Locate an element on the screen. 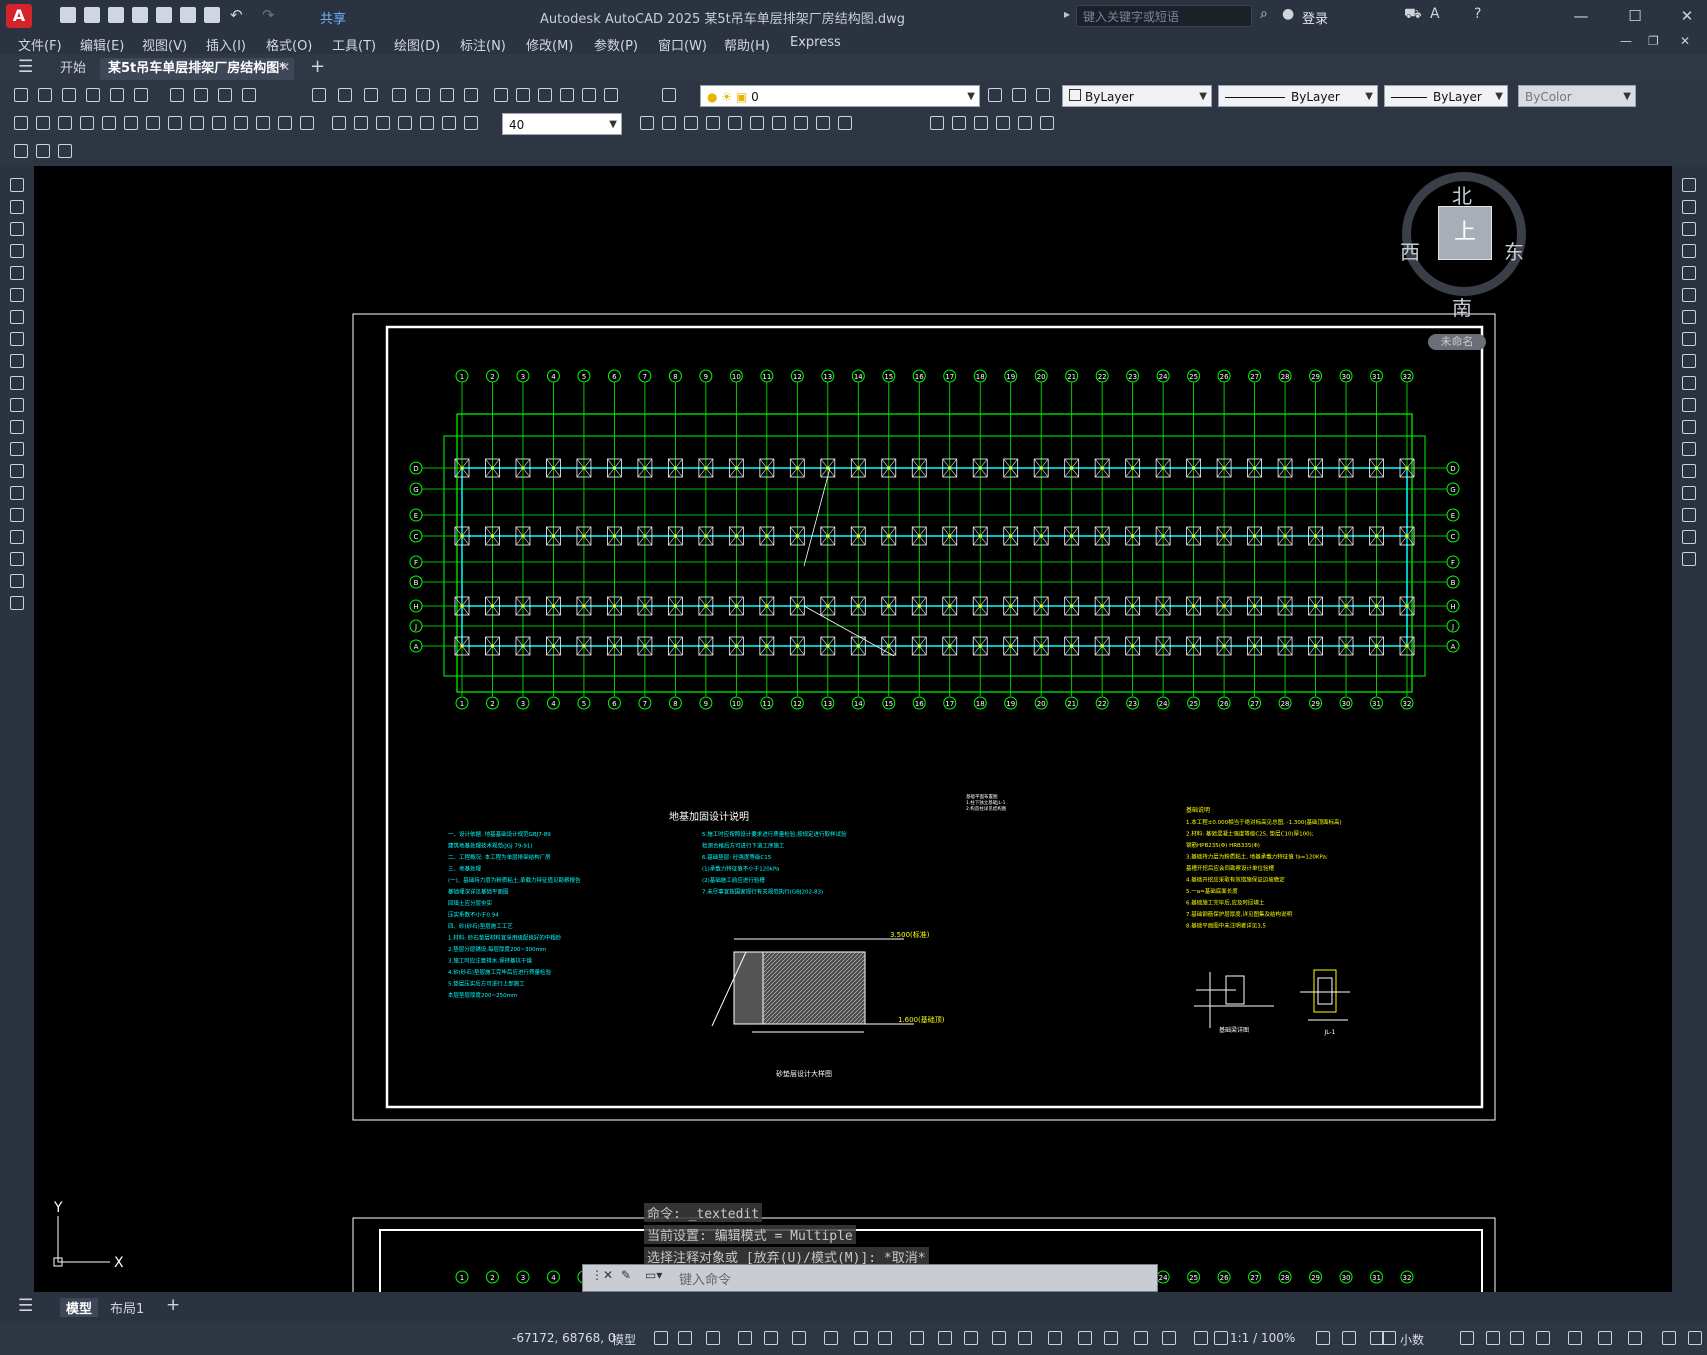 This screenshot has height=1355, width=1707. dimscale-dropdown: 40 ▼ is located at coordinates (562, 124).